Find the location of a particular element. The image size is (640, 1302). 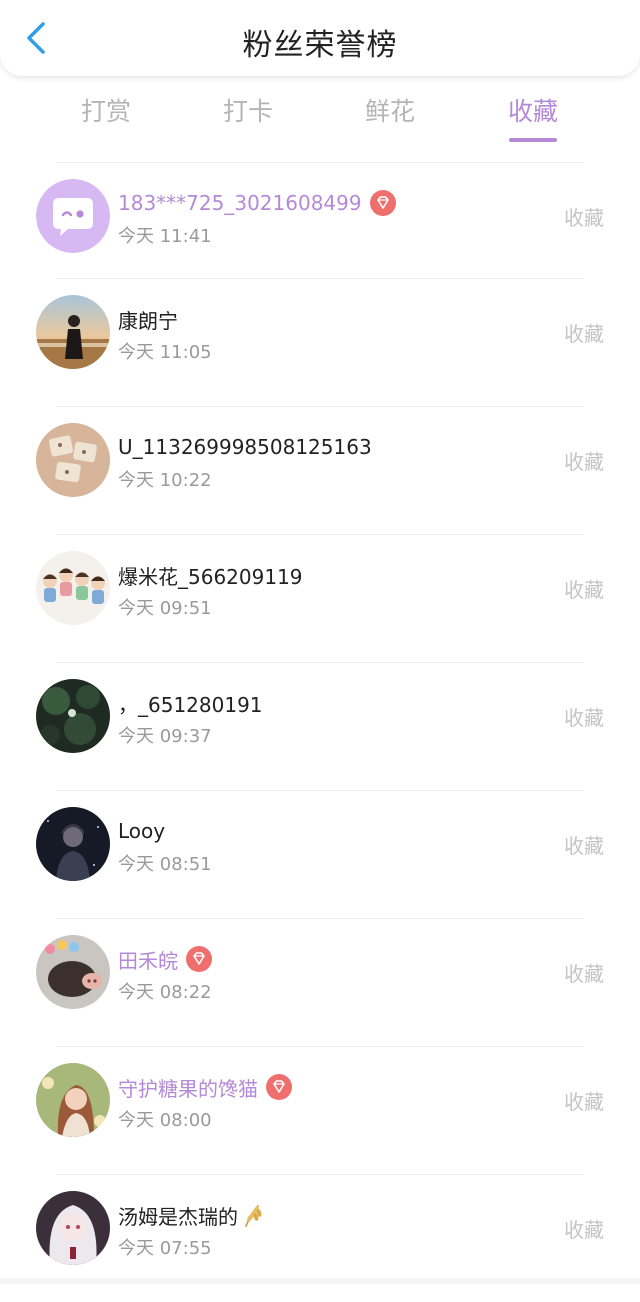

anime-girl-avatar-icon is located at coordinates (73, 1228).